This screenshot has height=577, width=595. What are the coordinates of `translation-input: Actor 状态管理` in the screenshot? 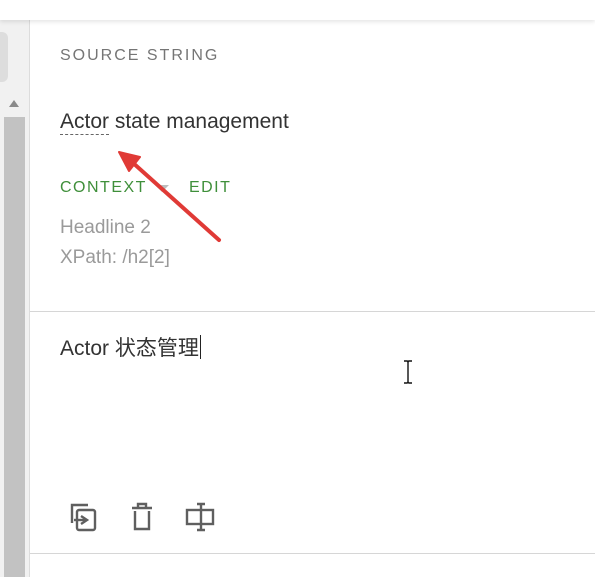 It's located at (130, 347).